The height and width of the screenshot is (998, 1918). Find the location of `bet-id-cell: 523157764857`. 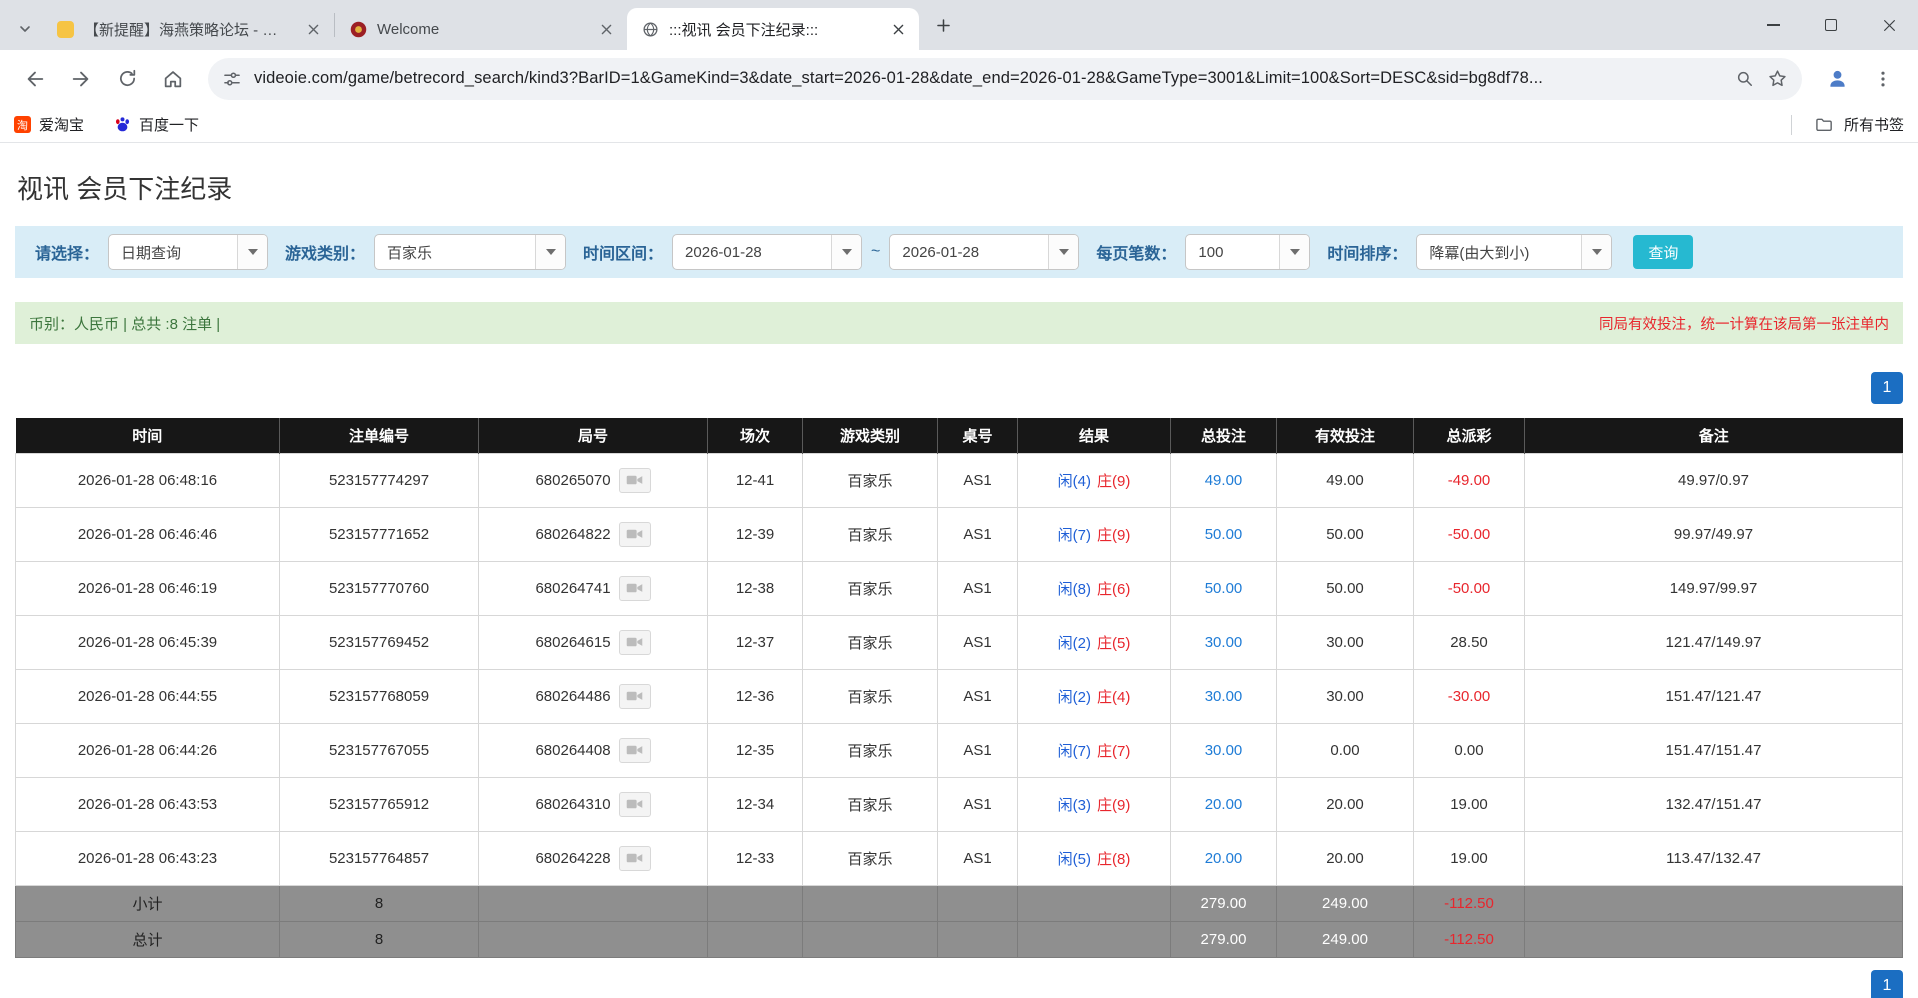

bet-id-cell: 523157764857 is located at coordinates (379, 858).